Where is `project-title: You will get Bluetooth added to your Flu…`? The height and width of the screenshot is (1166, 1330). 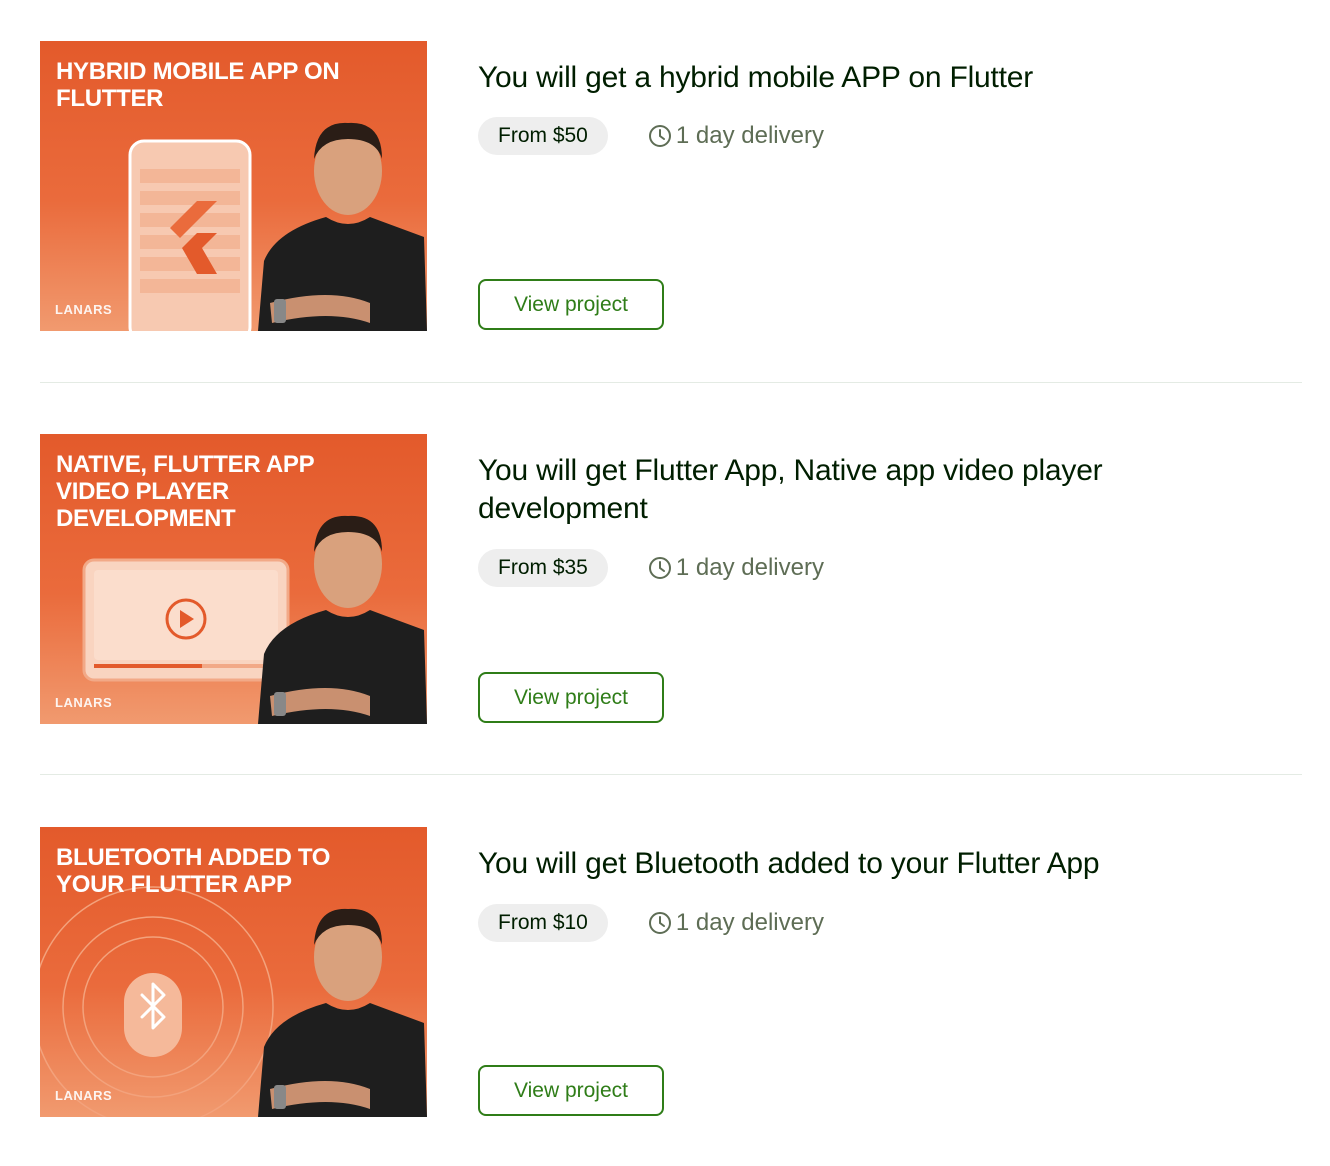 project-title: You will get Bluetooth added to your Flu… is located at coordinates (858, 864).